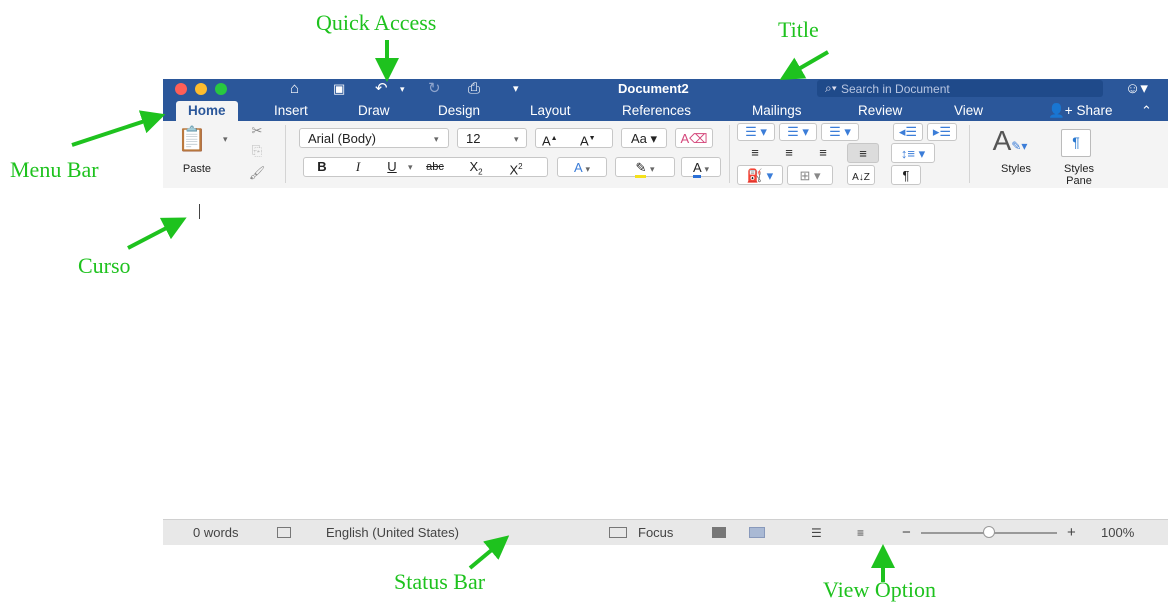  Describe the element at coordinates (118, 128) in the screenshot. I see `menu-bar-arrow` at that location.